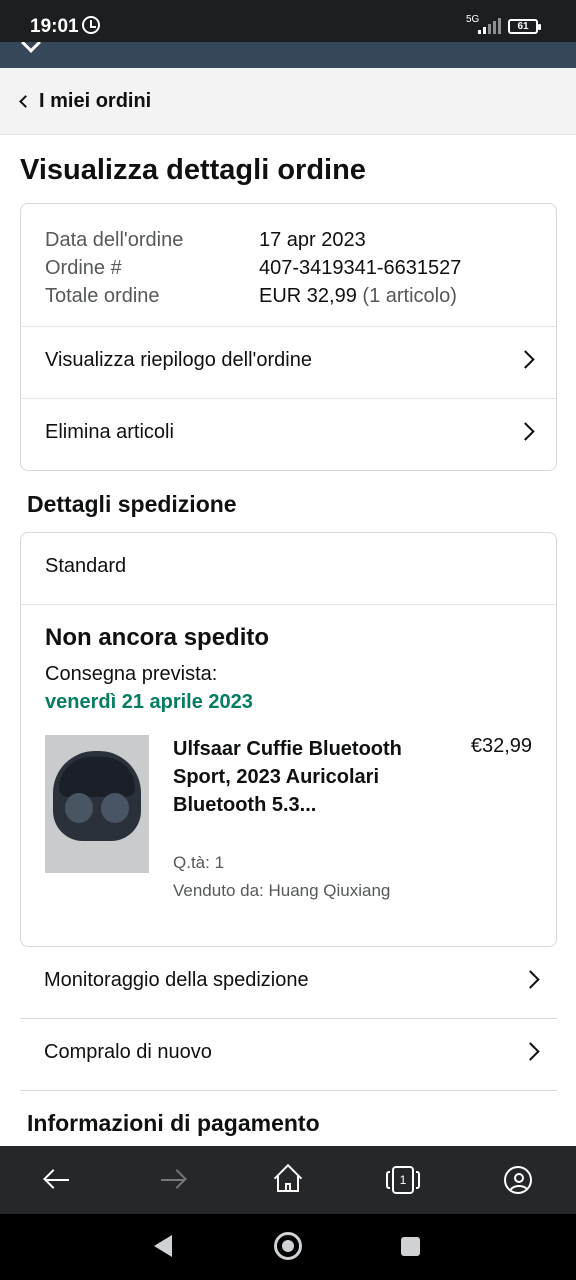  Describe the element at coordinates (173, 1180) in the screenshot. I see `forward-arrow-icon` at that location.